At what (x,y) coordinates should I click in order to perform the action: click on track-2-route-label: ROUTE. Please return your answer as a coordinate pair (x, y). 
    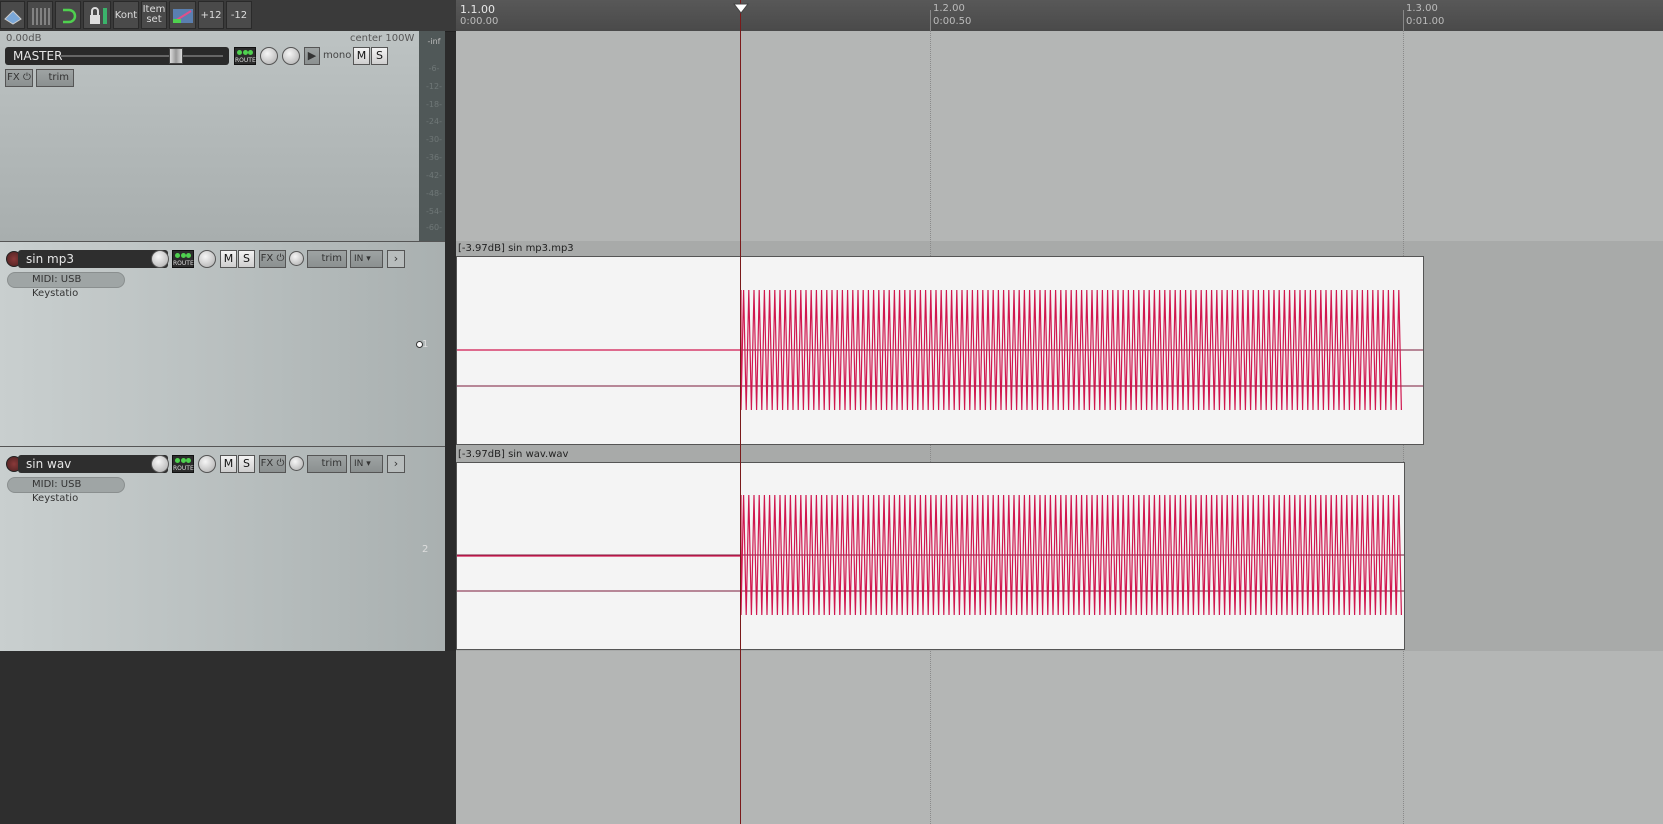
    Looking at the image, I should click on (183, 468).